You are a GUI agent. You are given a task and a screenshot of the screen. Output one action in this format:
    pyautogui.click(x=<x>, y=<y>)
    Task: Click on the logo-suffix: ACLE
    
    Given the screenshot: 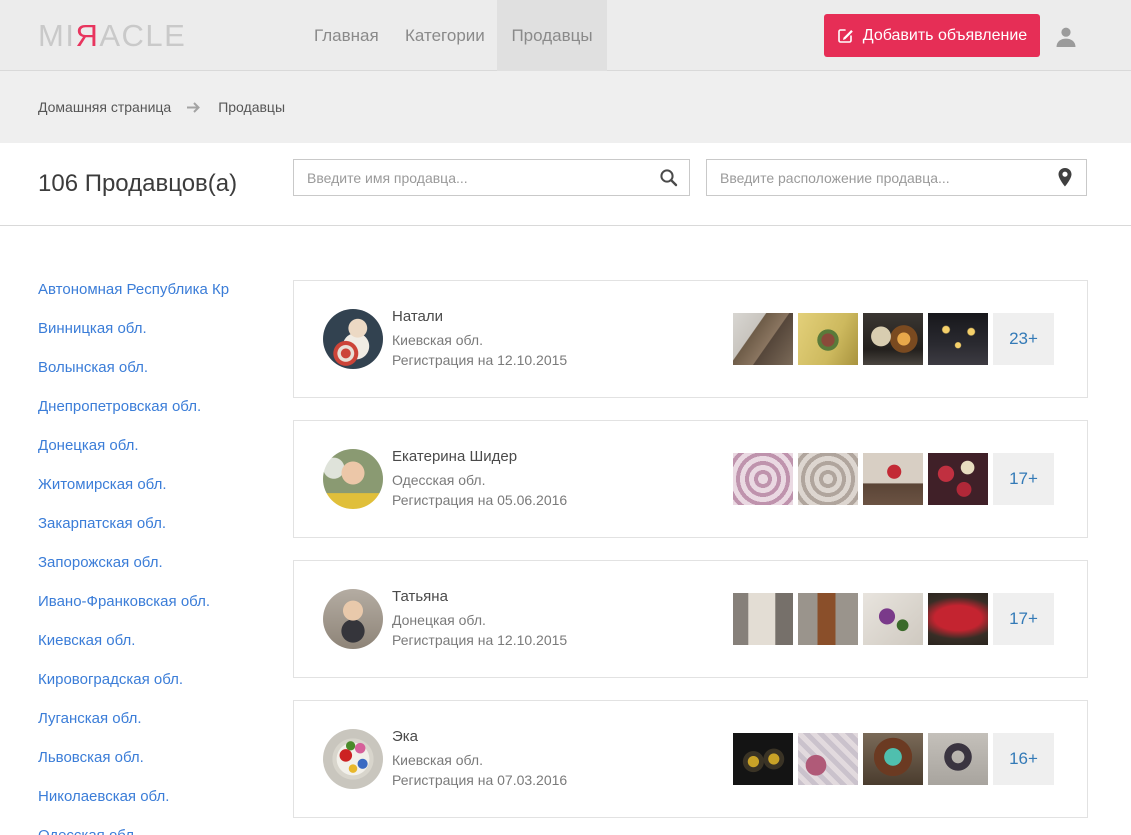 What is the action you would take?
    pyautogui.click(x=143, y=35)
    